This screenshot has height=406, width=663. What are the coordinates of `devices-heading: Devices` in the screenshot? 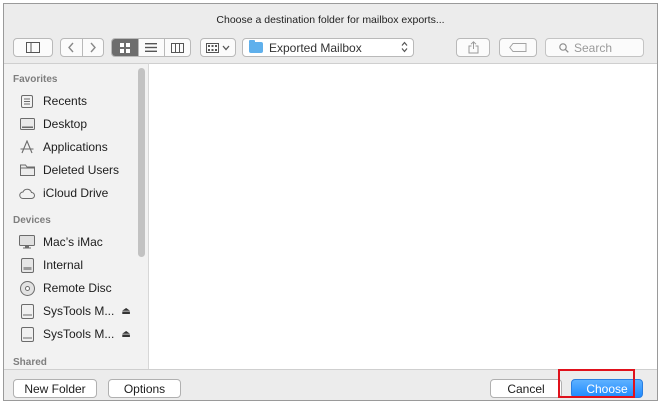 It's located at (32, 220).